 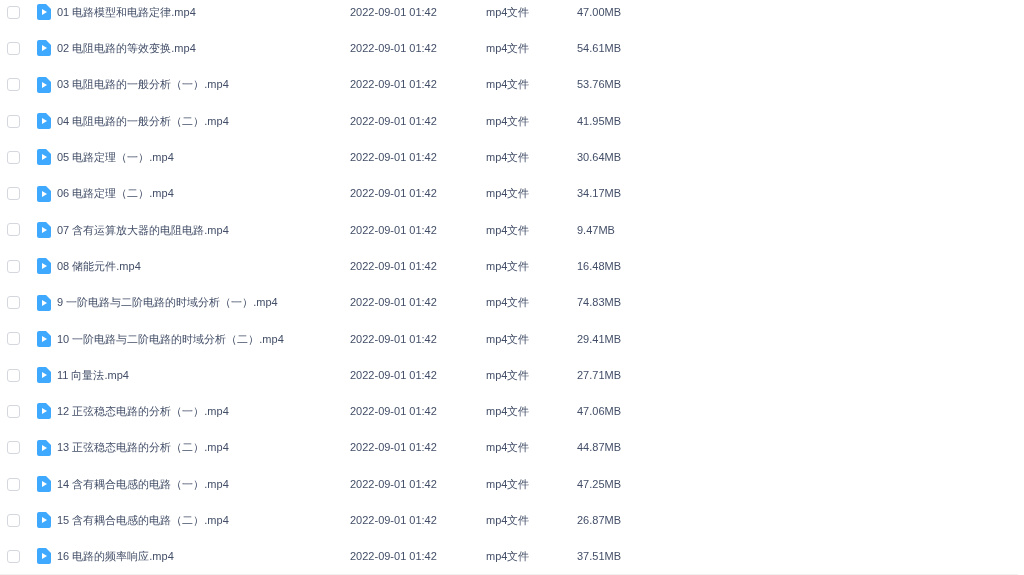 I want to click on file-name: 04 电阻电路的一般分析（二）.mp4, so click(x=203, y=121).